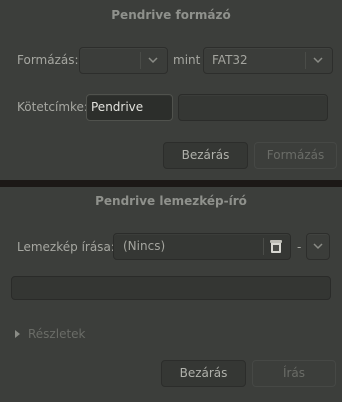 Image resolution: width=342 pixels, height=402 pixels. What do you see at coordinates (123, 60) in the screenshot?
I see `device-combo` at bounding box center [123, 60].